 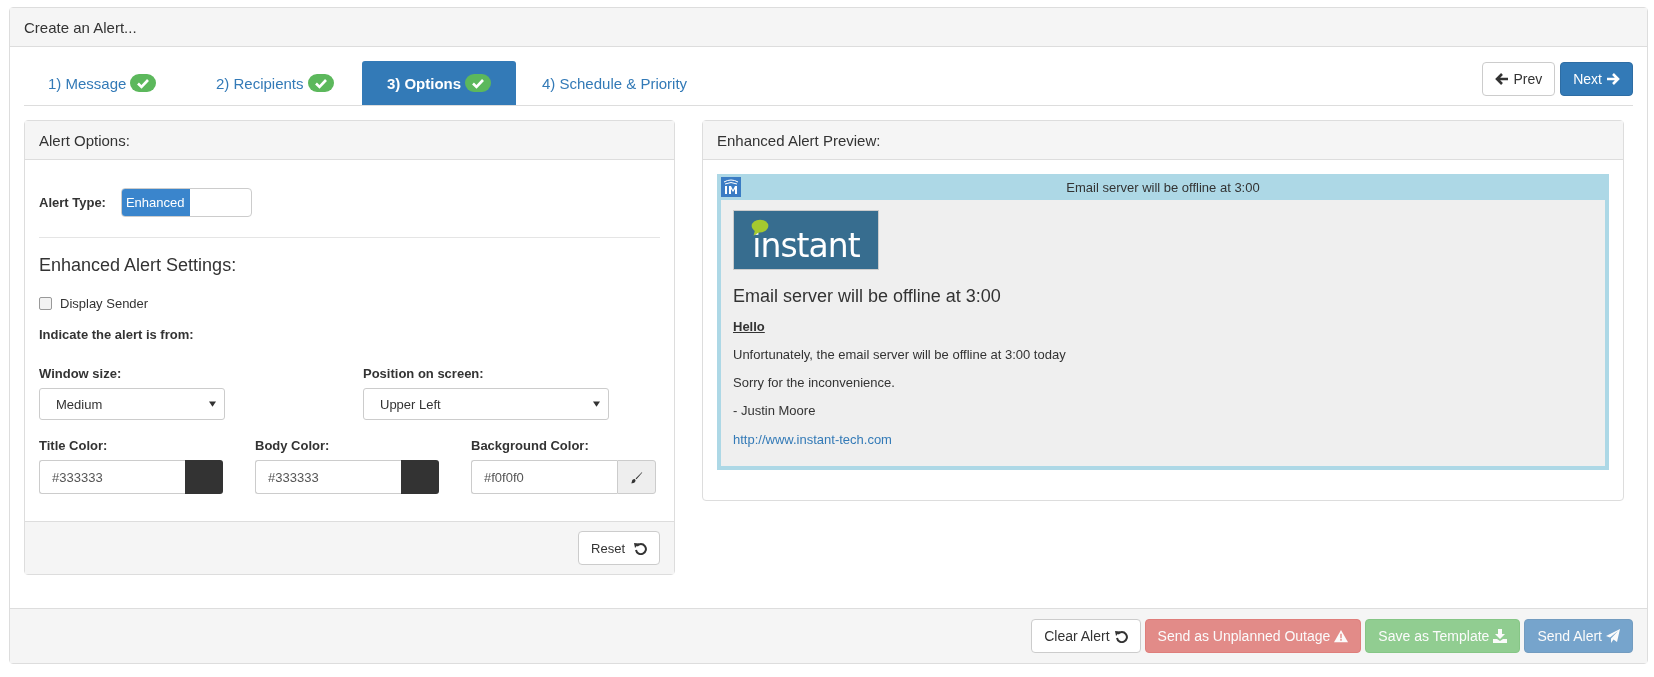 What do you see at coordinates (81, 373) in the screenshot?
I see `field-label: Window size:` at bounding box center [81, 373].